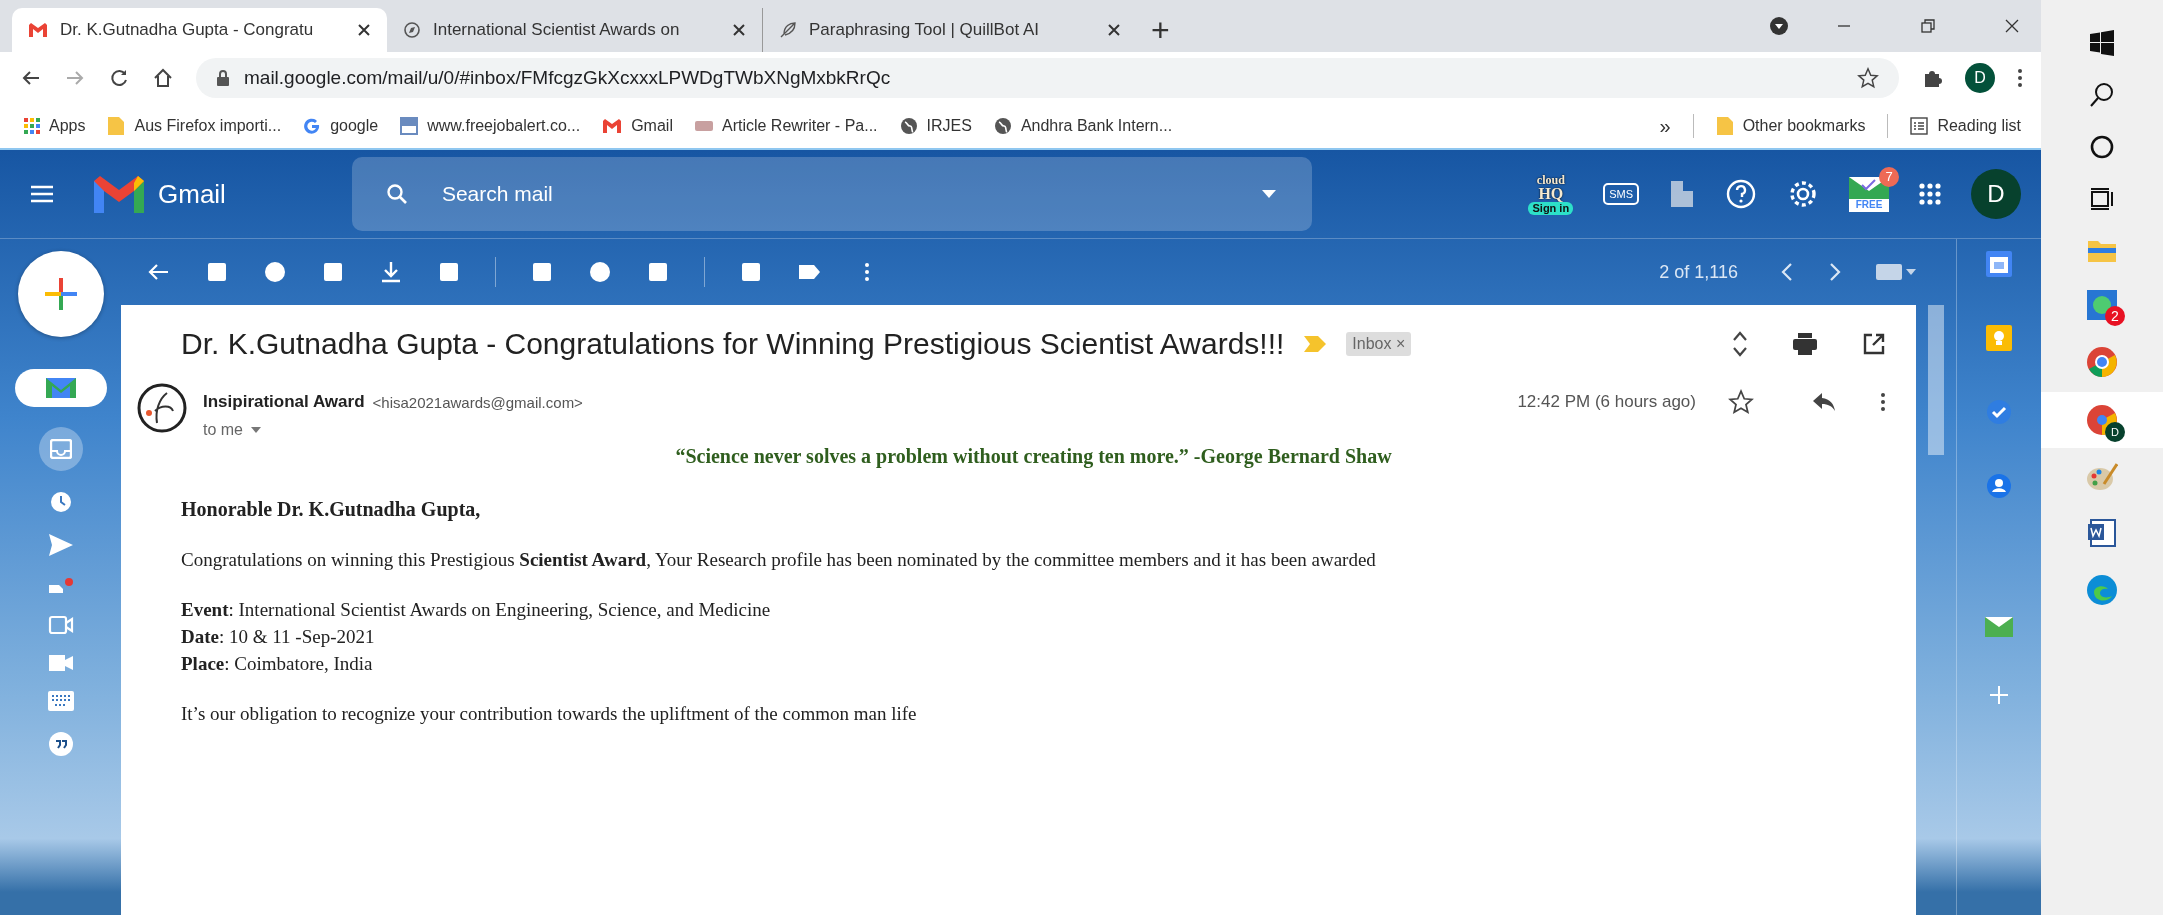 The image size is (2163, 915). What do you see at coordinates (1999, 486) in the screenshot?
I see `contacts-icon` at bounding box center [1999, 486].